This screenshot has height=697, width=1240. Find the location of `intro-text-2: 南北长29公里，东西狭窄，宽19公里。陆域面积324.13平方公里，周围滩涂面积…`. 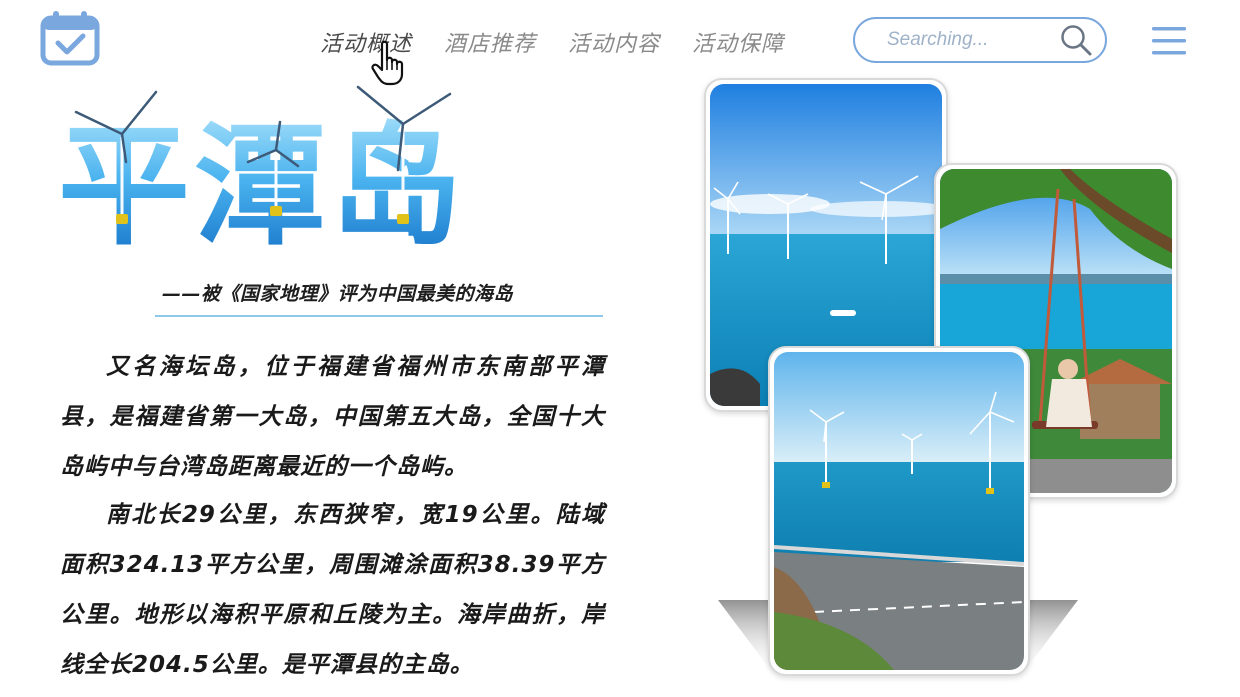

intro-text-2: 南北长29公里，东西狭窄，宽19公里。陆域面积324.13平方公里，周围滩涂面积… is located at coordinates (332, 590).